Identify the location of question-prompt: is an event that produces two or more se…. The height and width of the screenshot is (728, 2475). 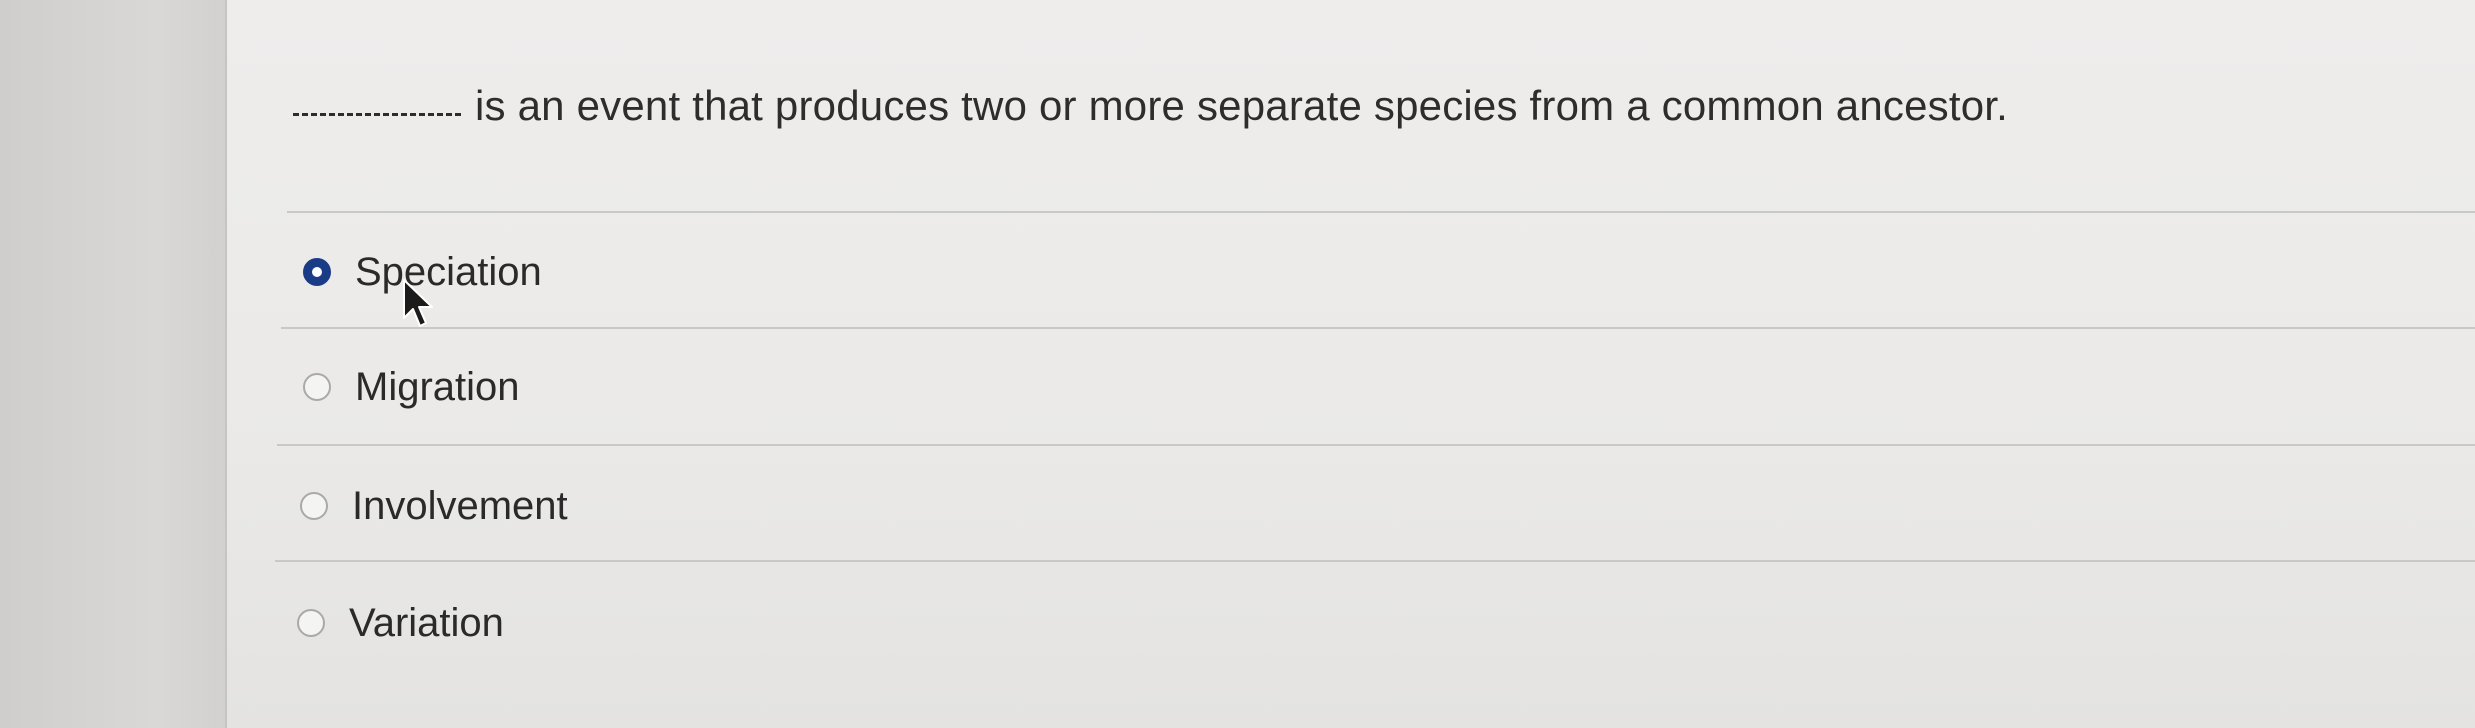
(1242, 105).